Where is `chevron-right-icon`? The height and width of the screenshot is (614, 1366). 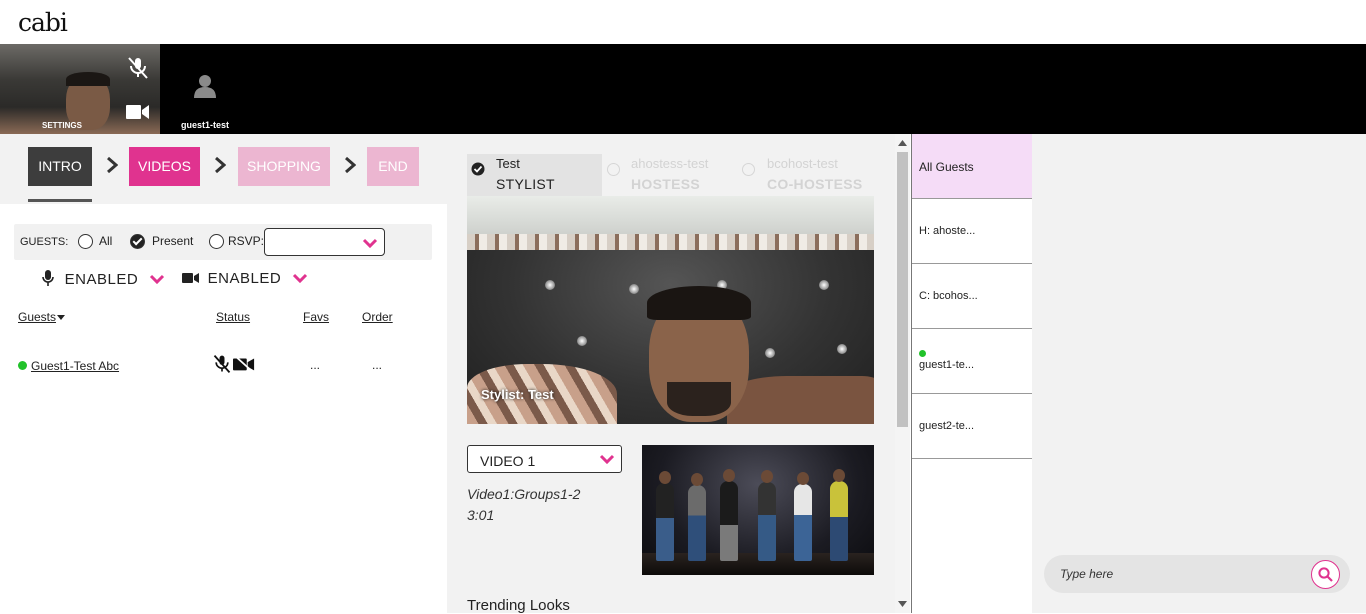 chevron-right-icon is located at coordinates (350, 167).